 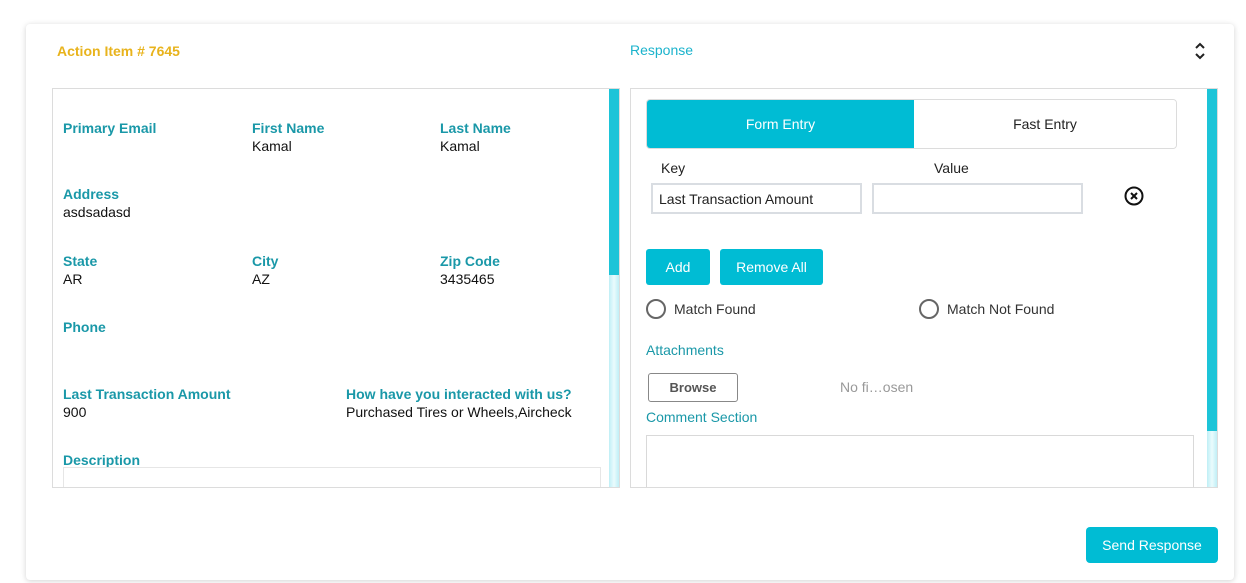 What do you see at coordinates (702, 417) in the screenshot?
I see `comment-section-label: Comment Section` at bounding box center [702, 417].